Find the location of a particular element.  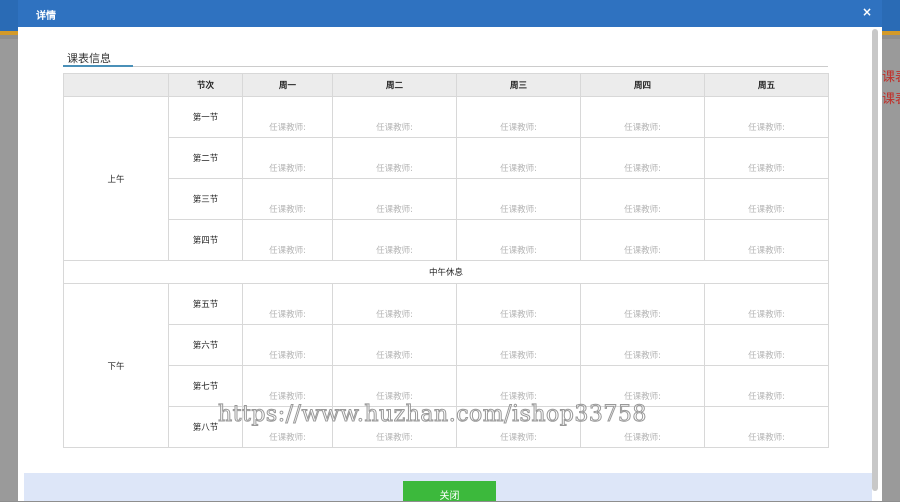

table-row: 第七节 任课教师: 任课教师: 任课教师: 任课教师: 任课教师: is located at coordinates (446, 386).